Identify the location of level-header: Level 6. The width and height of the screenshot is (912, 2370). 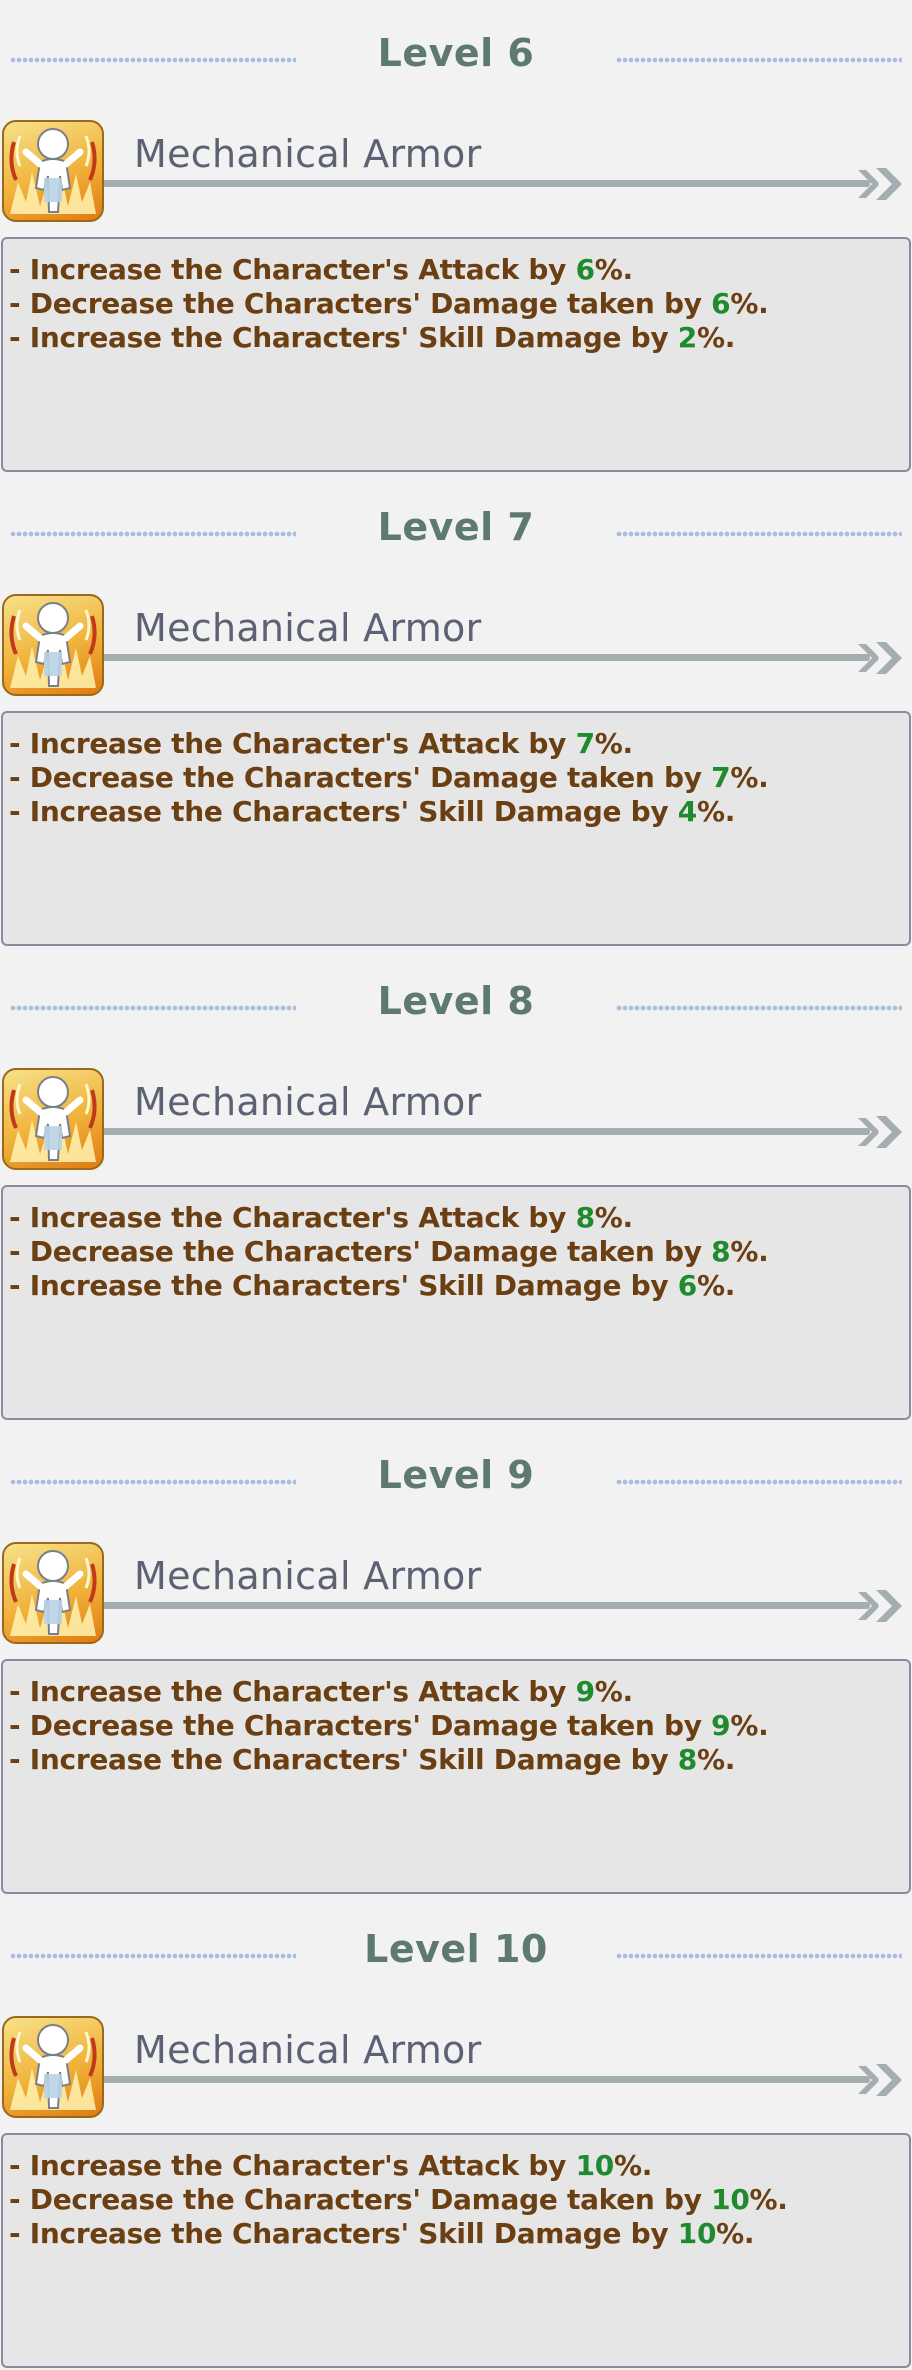
(456, 53).